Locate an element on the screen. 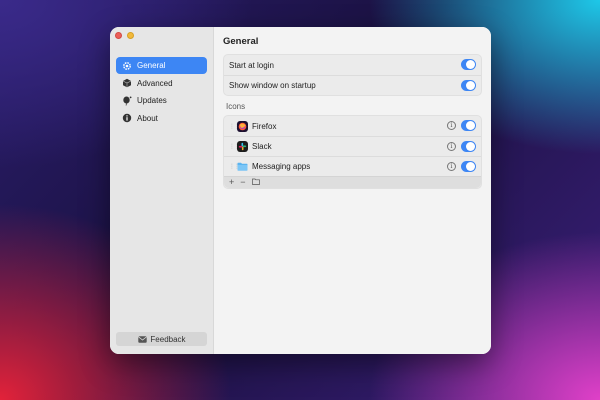 The width and height of the screenshot is (600, 400). sidebar-item-general: General is located at coordinates (161, 65).